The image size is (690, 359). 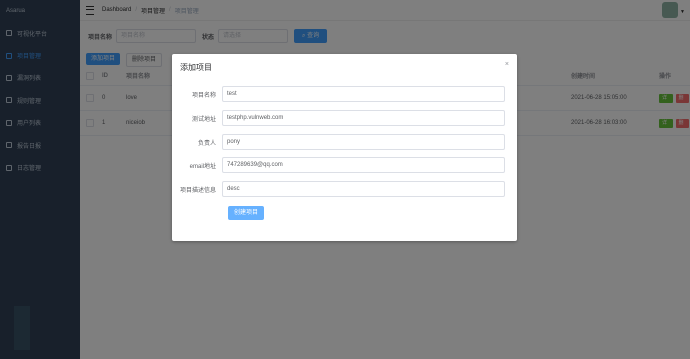 I want to click on dialog-title: 添加项目, so click(x=196, y=67).